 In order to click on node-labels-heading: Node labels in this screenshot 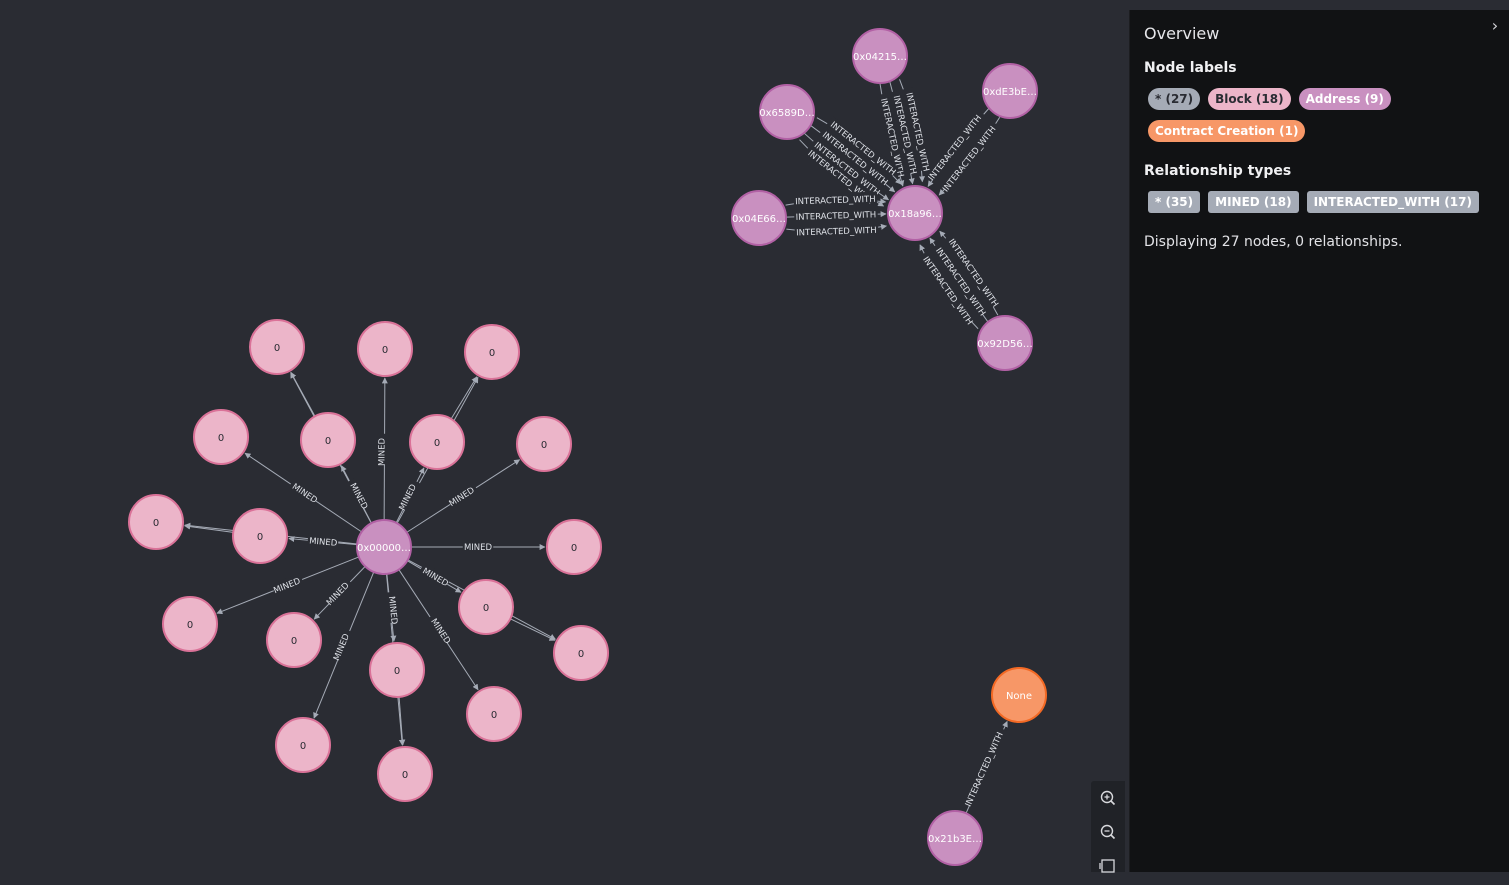, I will do `click(1190, 68)`.